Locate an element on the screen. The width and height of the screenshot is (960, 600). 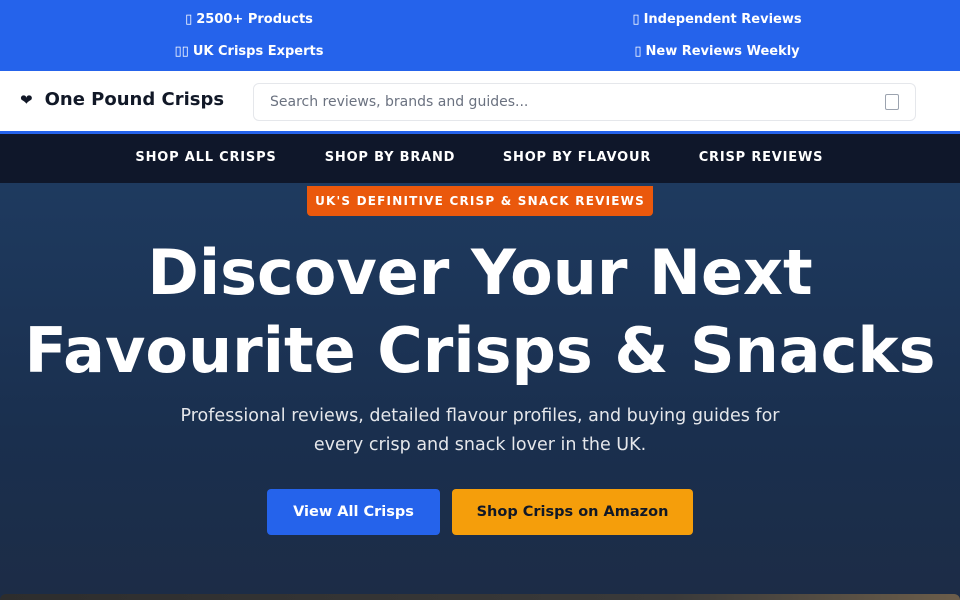
topbar-item-label: New Reviews Weekly is located at coordinates (722, 51).